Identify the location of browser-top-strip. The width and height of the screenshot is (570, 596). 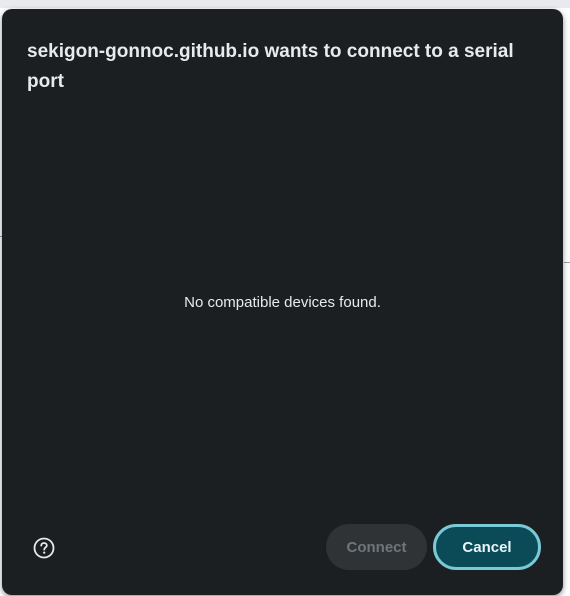
(285, 4).